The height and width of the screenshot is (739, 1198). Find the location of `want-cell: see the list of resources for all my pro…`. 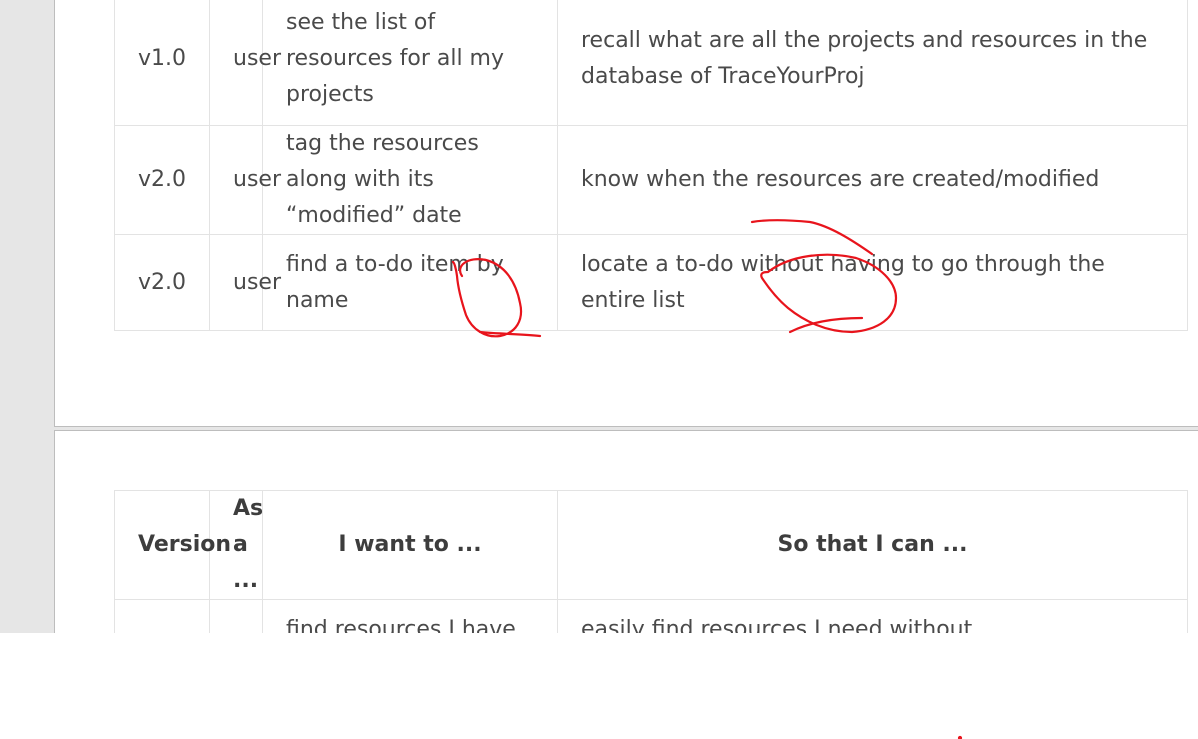

want-cell: see the list of resources for all my pro… is located at coordinates (410, 63).